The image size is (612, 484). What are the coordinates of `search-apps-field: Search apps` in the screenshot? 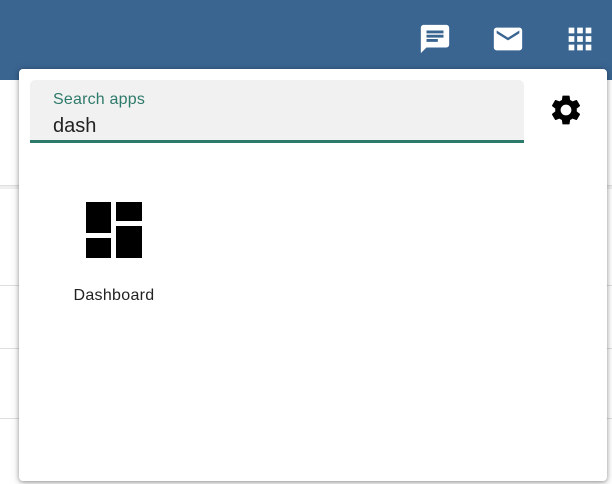 It's located at (277, 111).